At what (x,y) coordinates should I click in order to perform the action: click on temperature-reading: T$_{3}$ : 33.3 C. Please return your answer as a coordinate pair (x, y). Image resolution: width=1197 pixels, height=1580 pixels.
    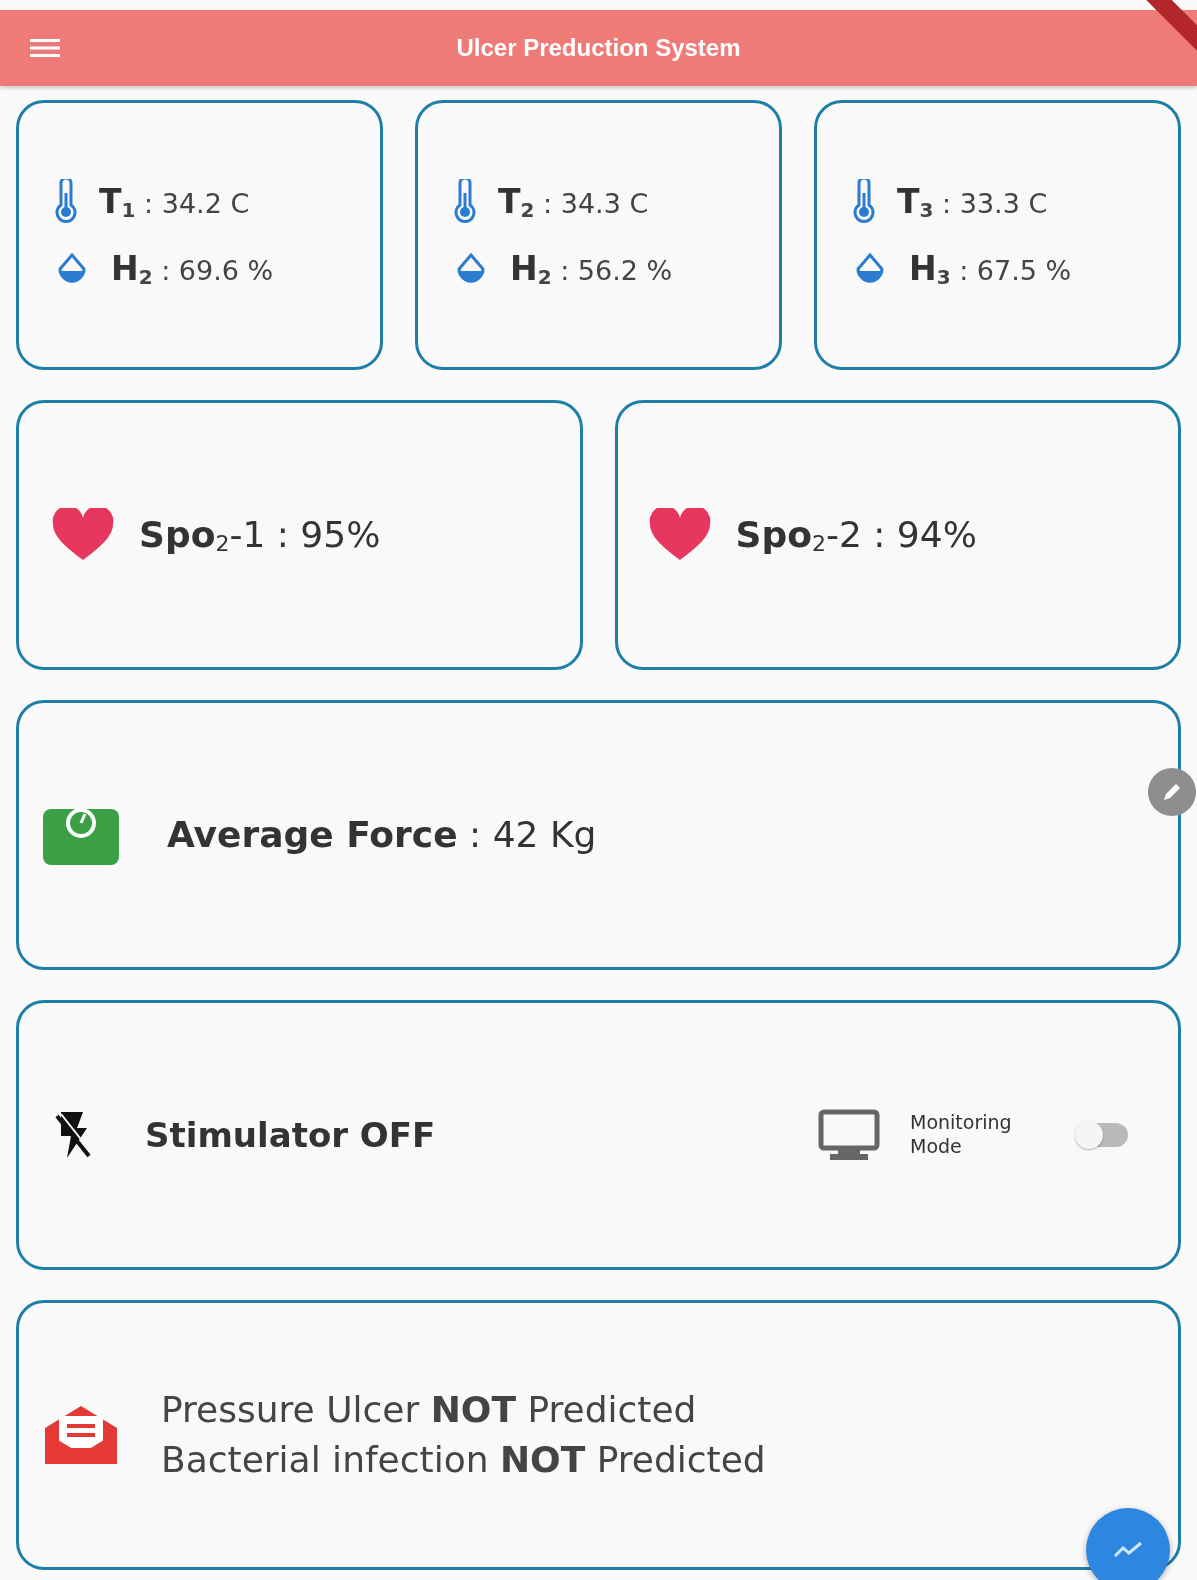
    Looking at the image, I should click on (972, 202).